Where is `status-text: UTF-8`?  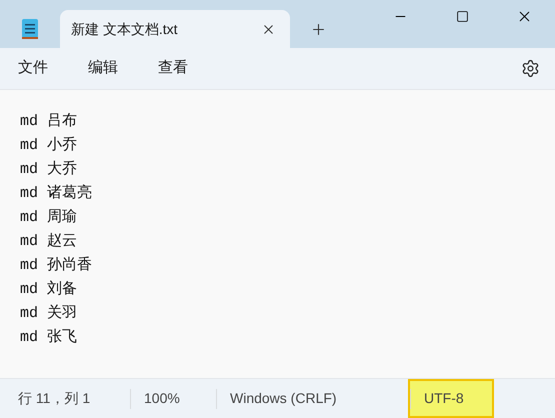 status-text: UTF-8 is located at coordinates (444, 398).